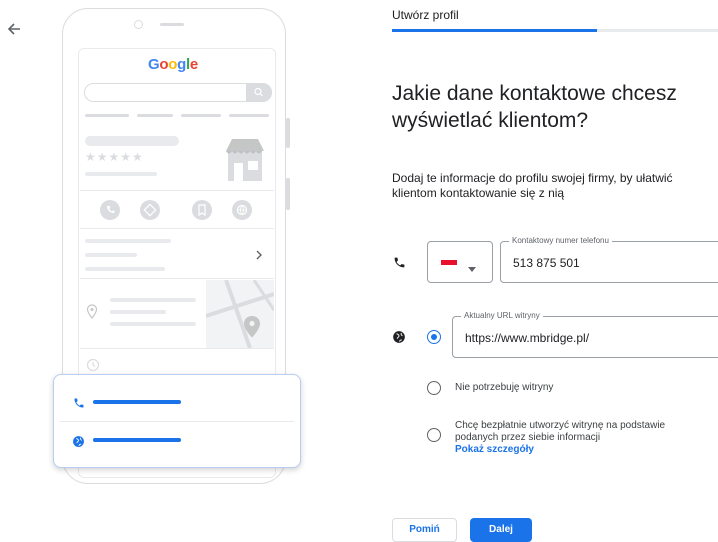  I want to click on phone-icon, so click(79, 405).